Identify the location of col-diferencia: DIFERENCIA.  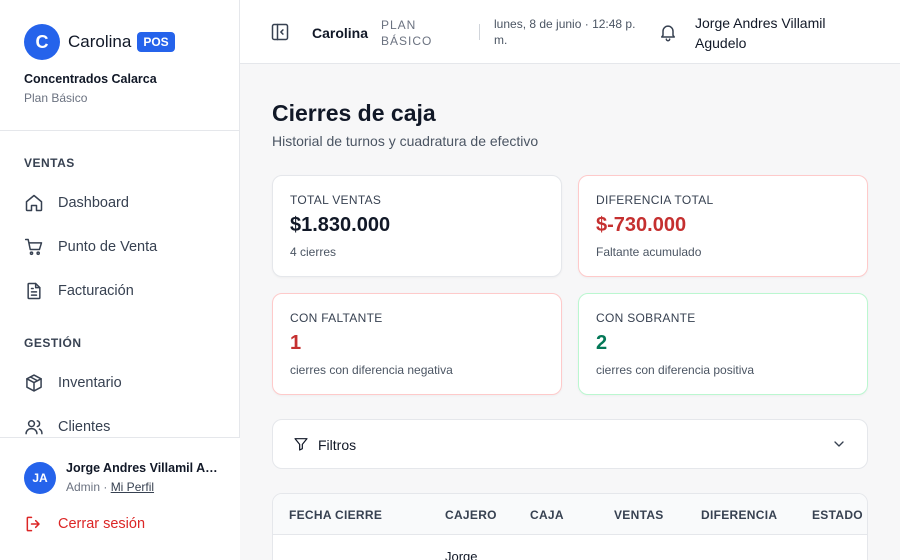
(739, 515).